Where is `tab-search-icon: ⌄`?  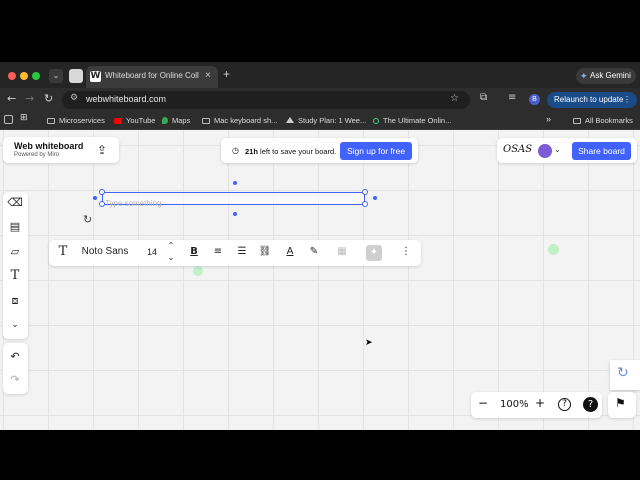 tab-search-icon: ⌄ is located at coordinates (56, 76).